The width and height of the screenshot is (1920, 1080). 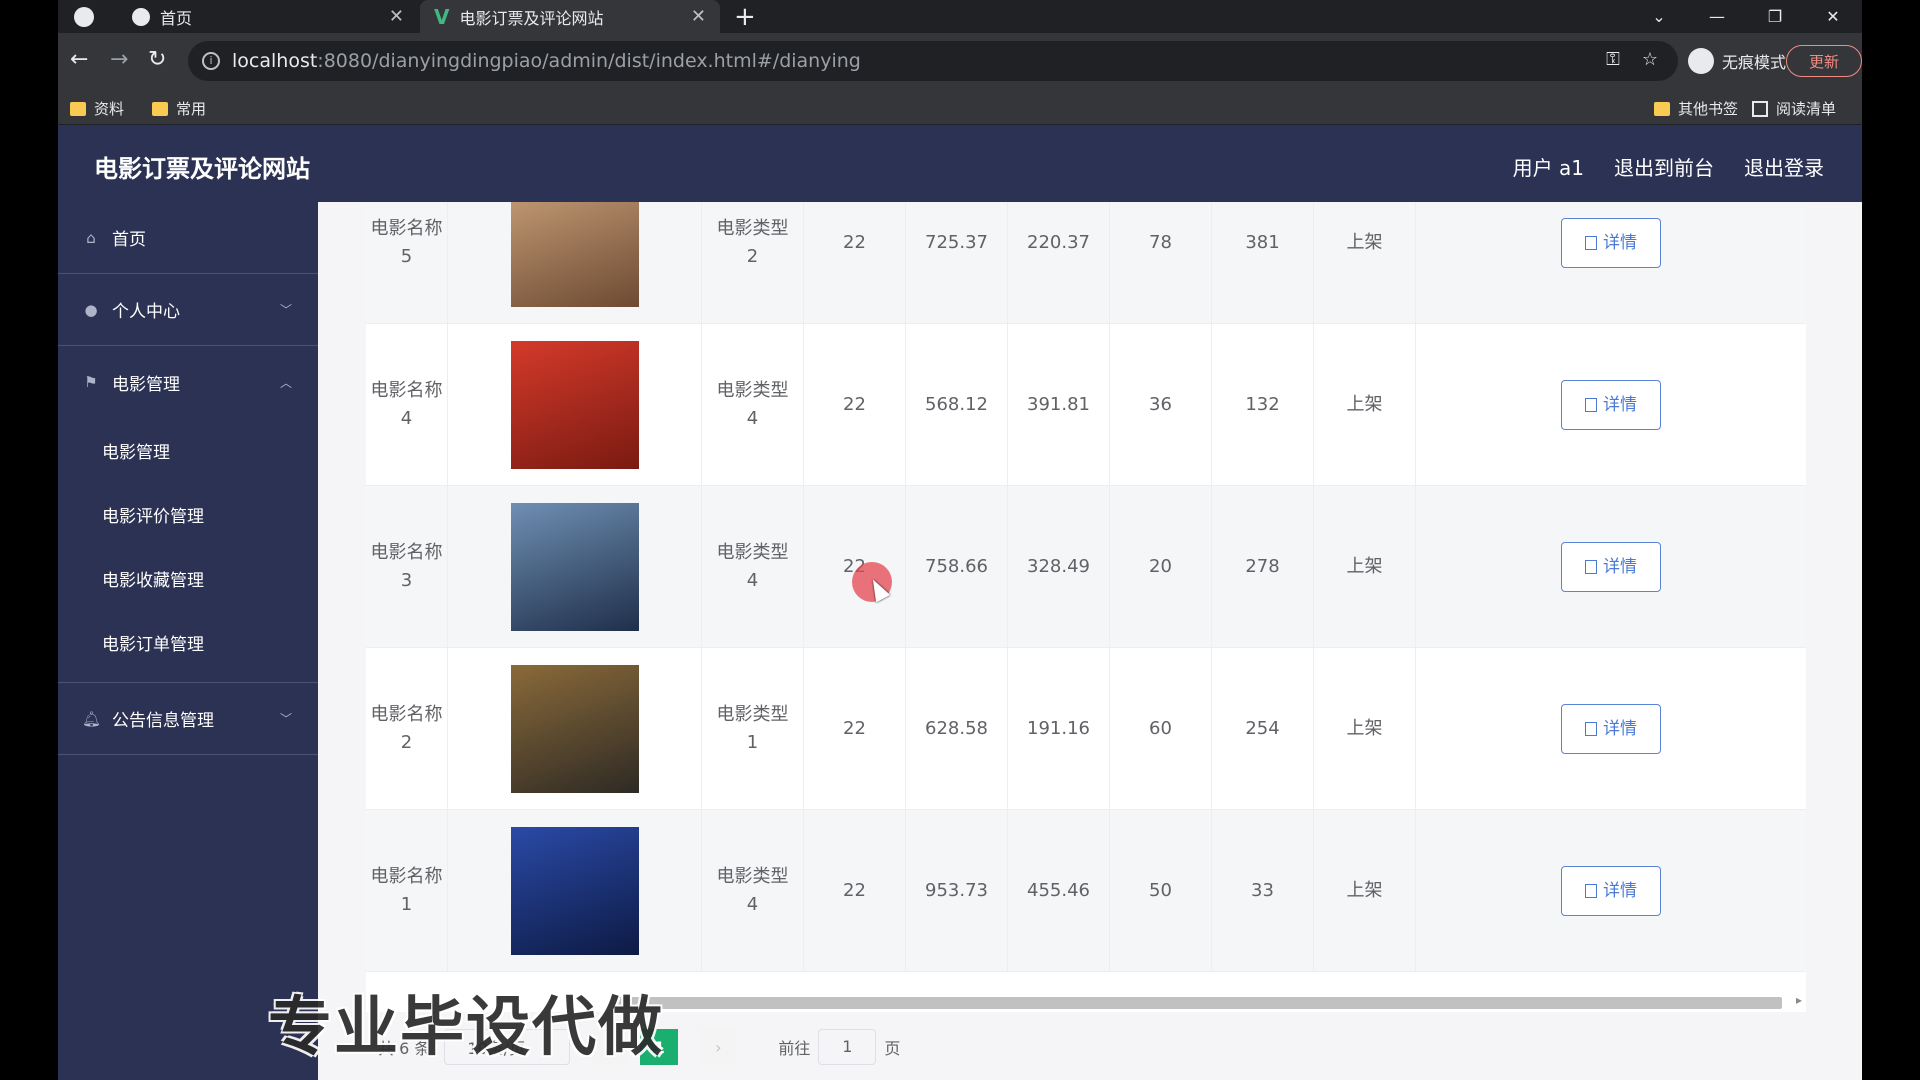 I want to click on cell-status: 上架, so click(x=1365, y=728).